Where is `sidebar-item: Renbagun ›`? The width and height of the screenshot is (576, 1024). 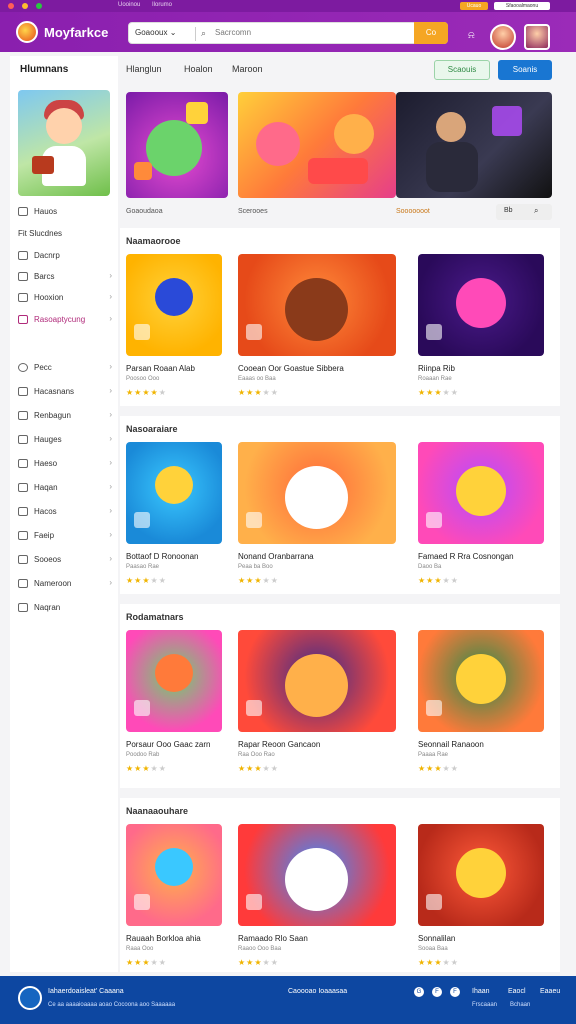
sidebar-item: Renbagun › is located at coordinates (66, 417).